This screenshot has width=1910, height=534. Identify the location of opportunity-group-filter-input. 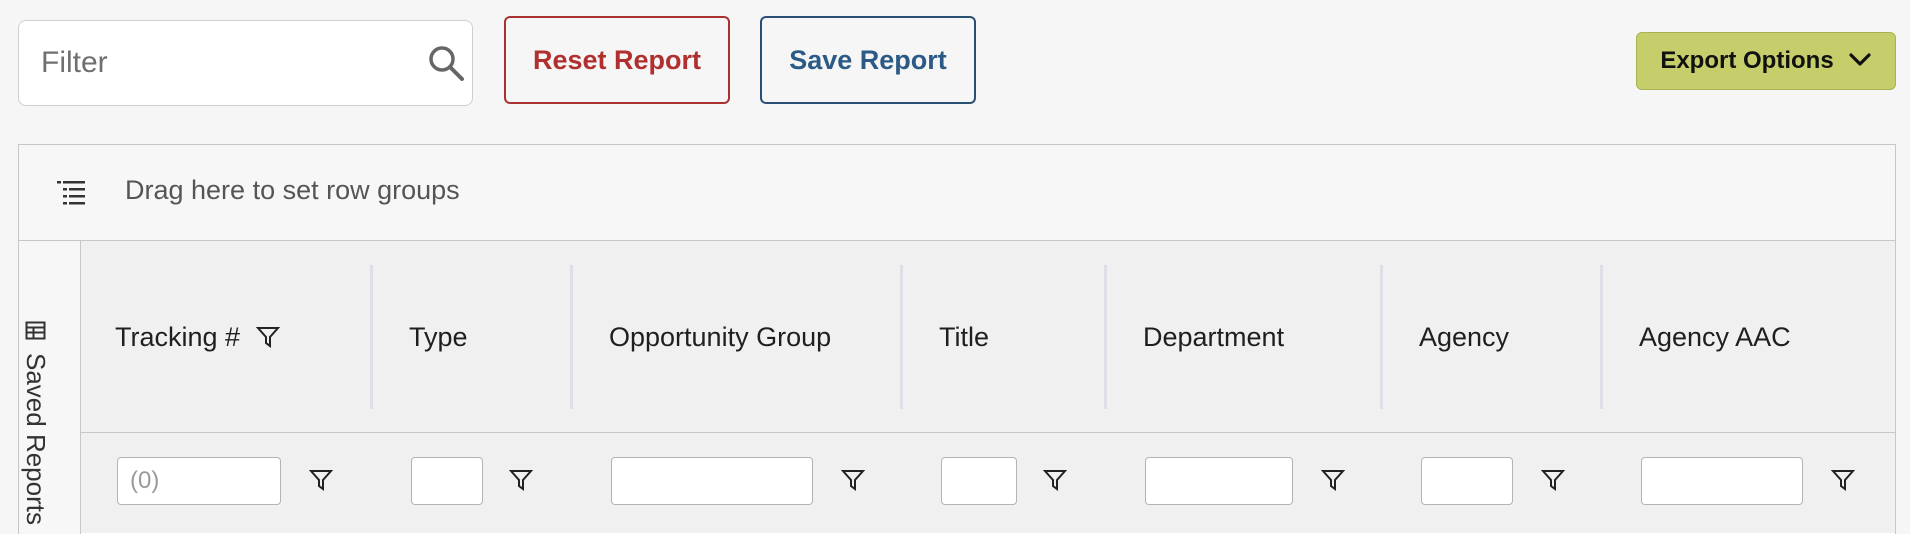
(712, 481).